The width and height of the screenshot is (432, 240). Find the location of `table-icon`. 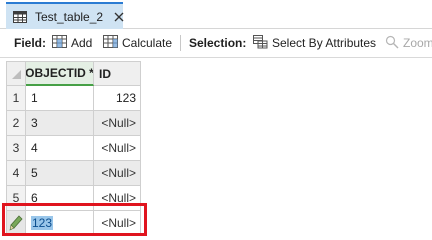

table-icon is located at coordinates (20, 16).